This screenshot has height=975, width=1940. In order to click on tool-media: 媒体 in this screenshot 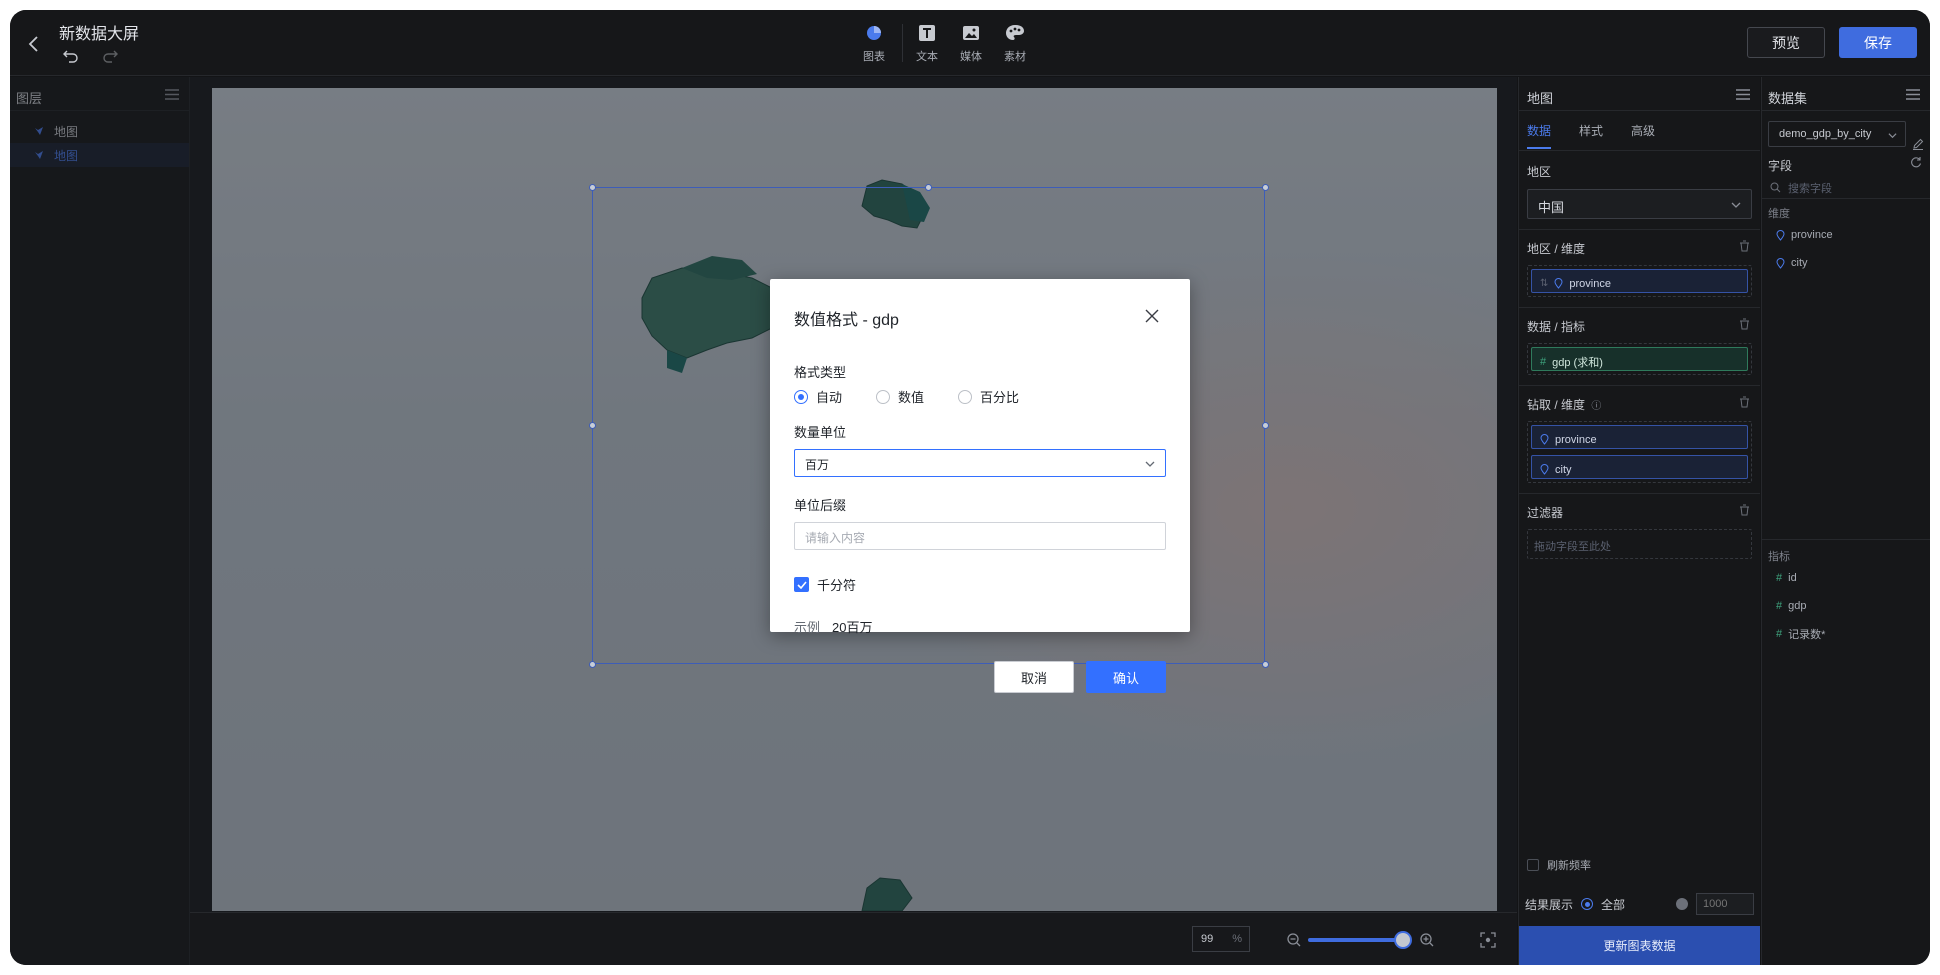, I will do `click(971, 43)`.